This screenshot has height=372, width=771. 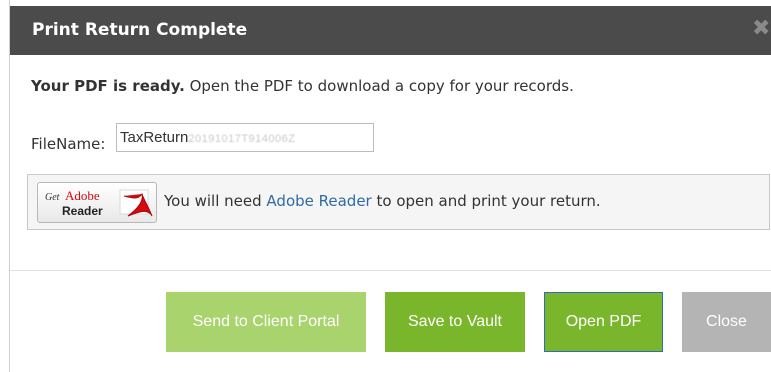 I want to click on get-adobe-reader-badge: Get Adobe Reader, so click(x=97, y=202).